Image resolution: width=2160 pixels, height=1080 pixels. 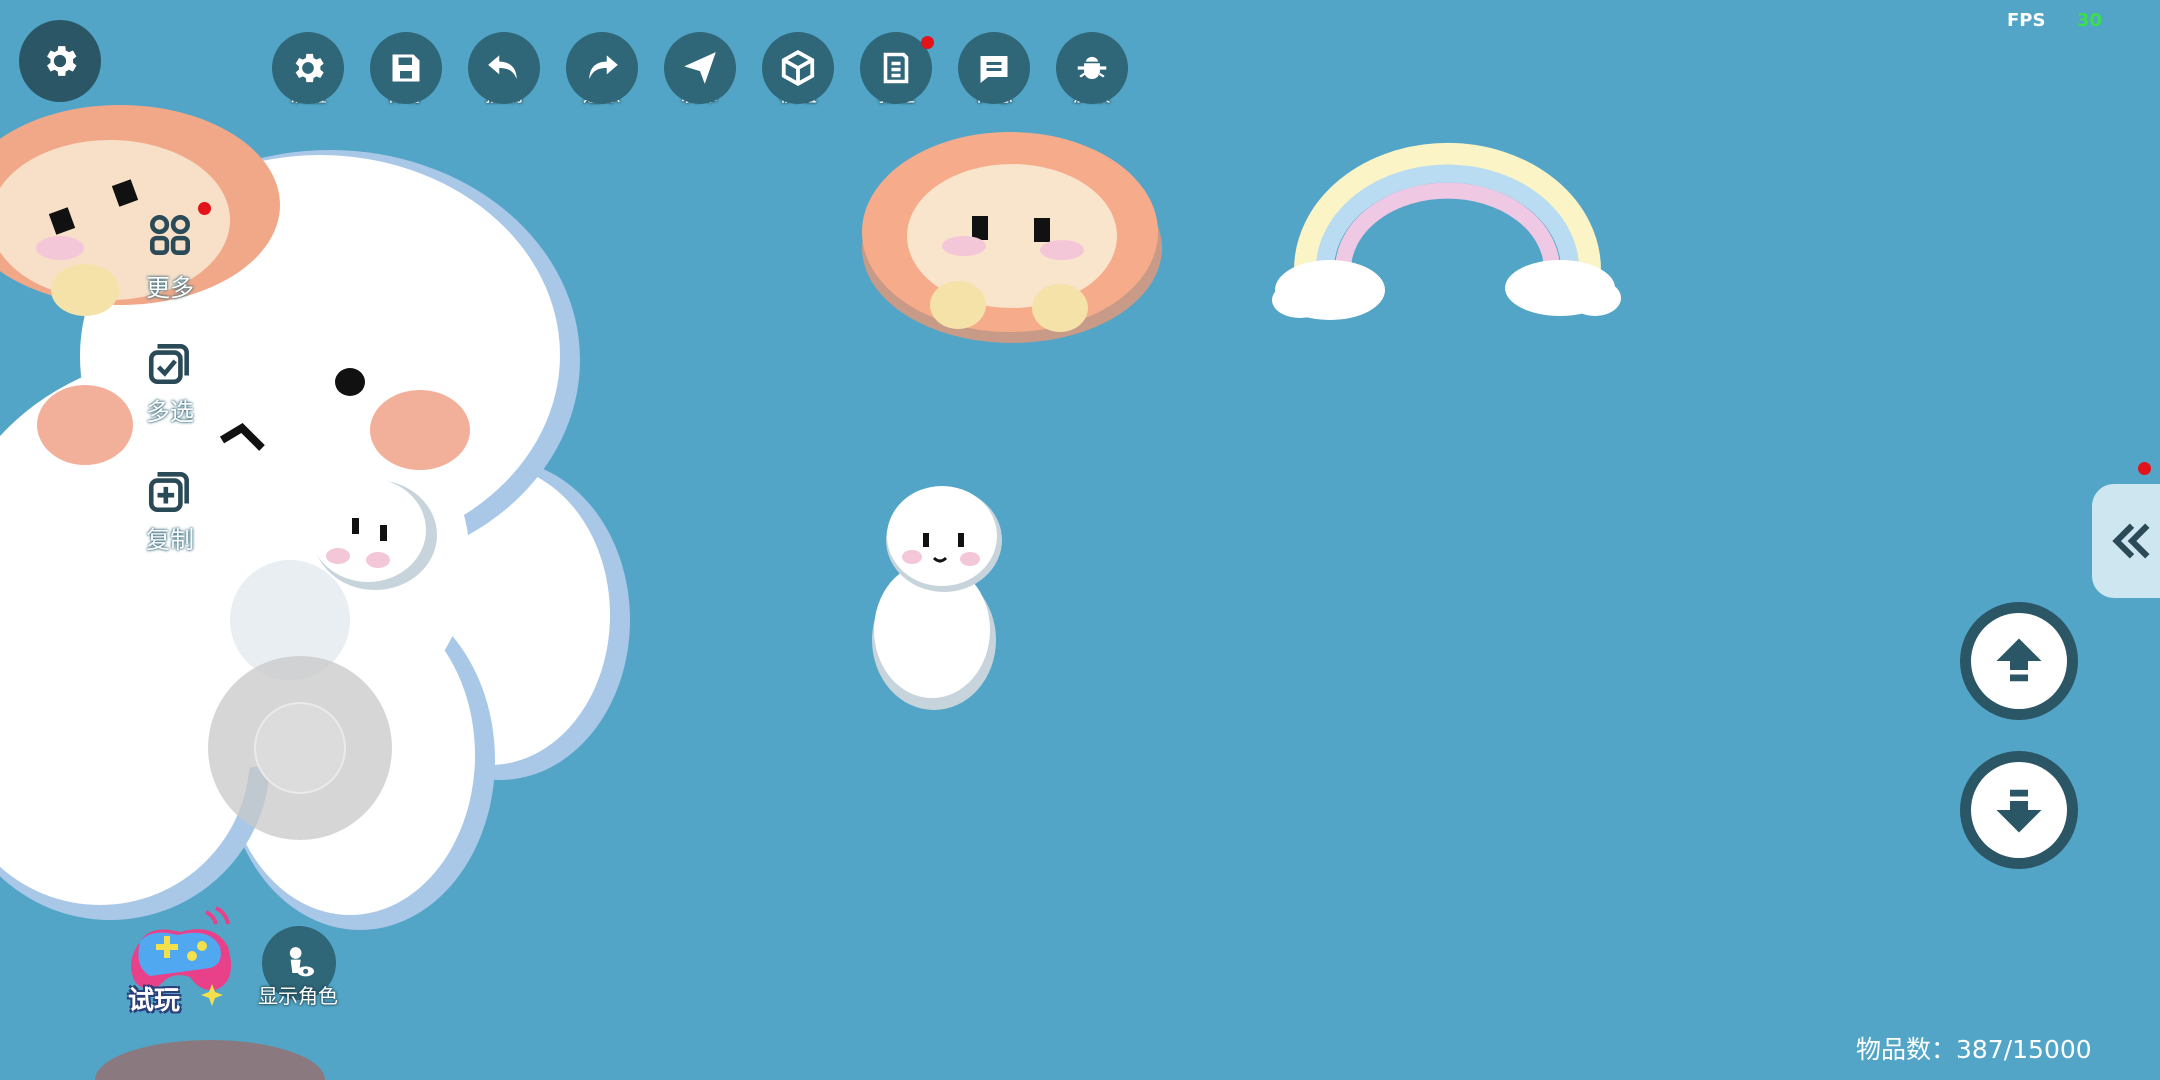 What do you see at coordinates (301, 962) in the screenshot?
I see `character-eye-icon` at bounding box center [301, 962].